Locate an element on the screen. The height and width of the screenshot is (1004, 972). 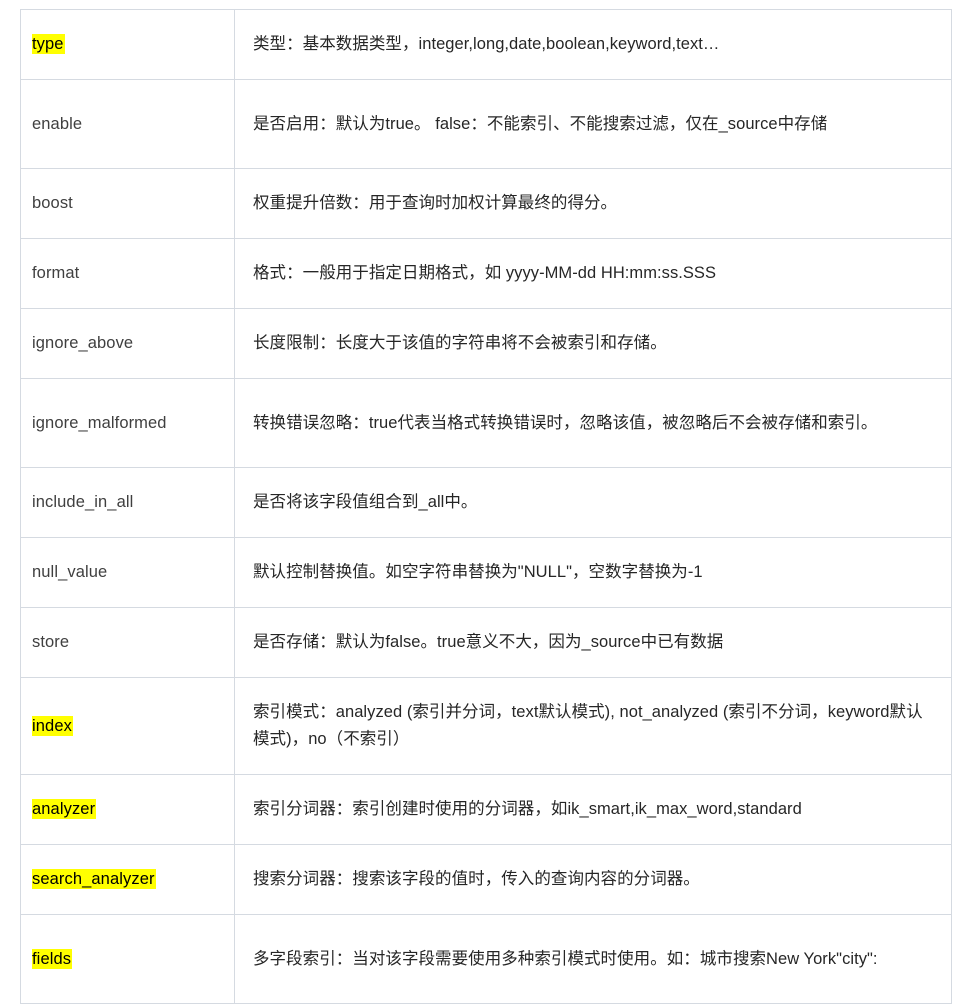
parameter-description-ignore-above: 长度限制：长度大于该值的字符串将不会被索引和存储。 is located at coordinates (460, 343).